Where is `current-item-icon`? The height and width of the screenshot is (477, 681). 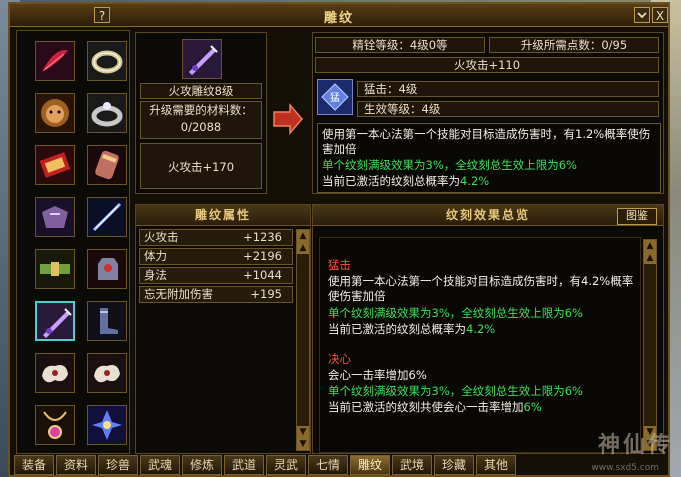 current-item-icon is located at coordinates (202, 59).